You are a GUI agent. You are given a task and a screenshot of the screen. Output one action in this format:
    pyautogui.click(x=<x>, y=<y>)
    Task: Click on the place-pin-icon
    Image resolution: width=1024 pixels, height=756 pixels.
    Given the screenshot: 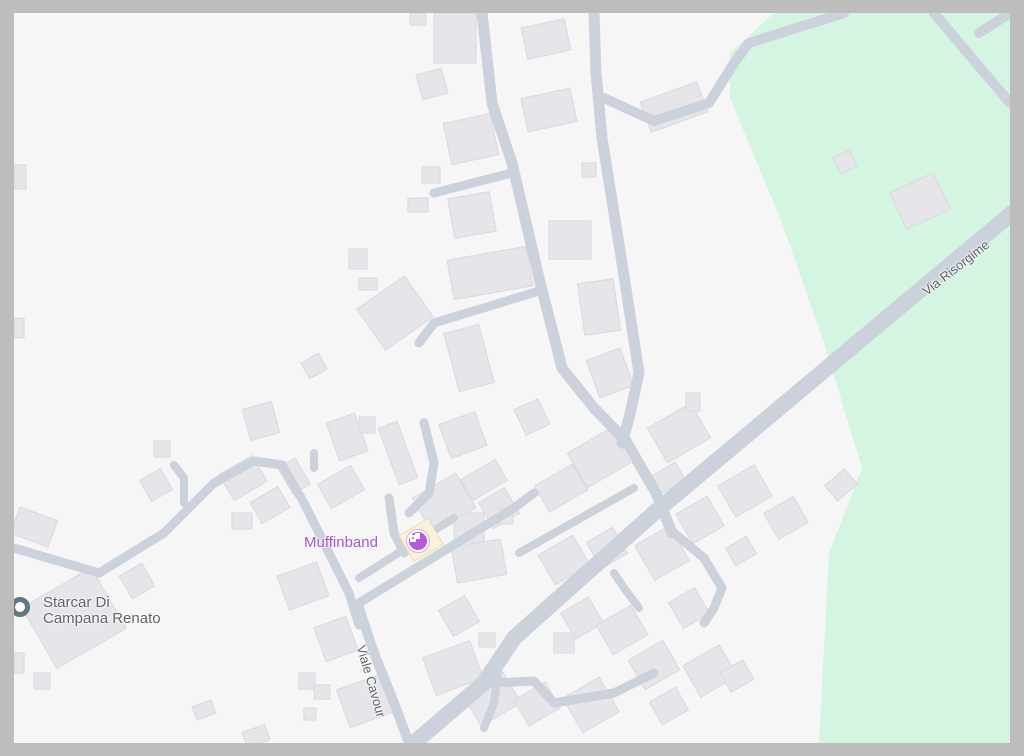 What is the action you would take?
    pyautogui.click(x=22, y=607)
    